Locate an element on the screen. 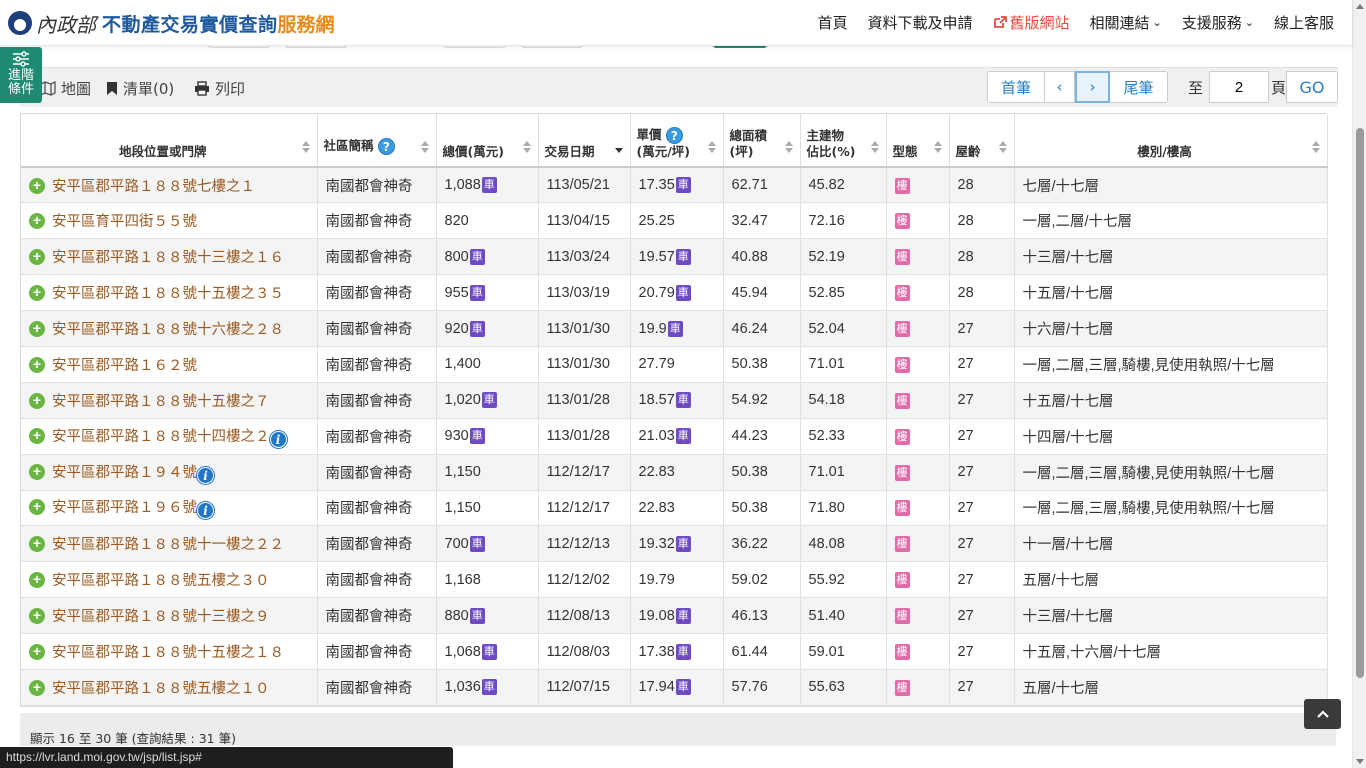  scroll-up-arrow-icon is located at coordinates (1360, 6).